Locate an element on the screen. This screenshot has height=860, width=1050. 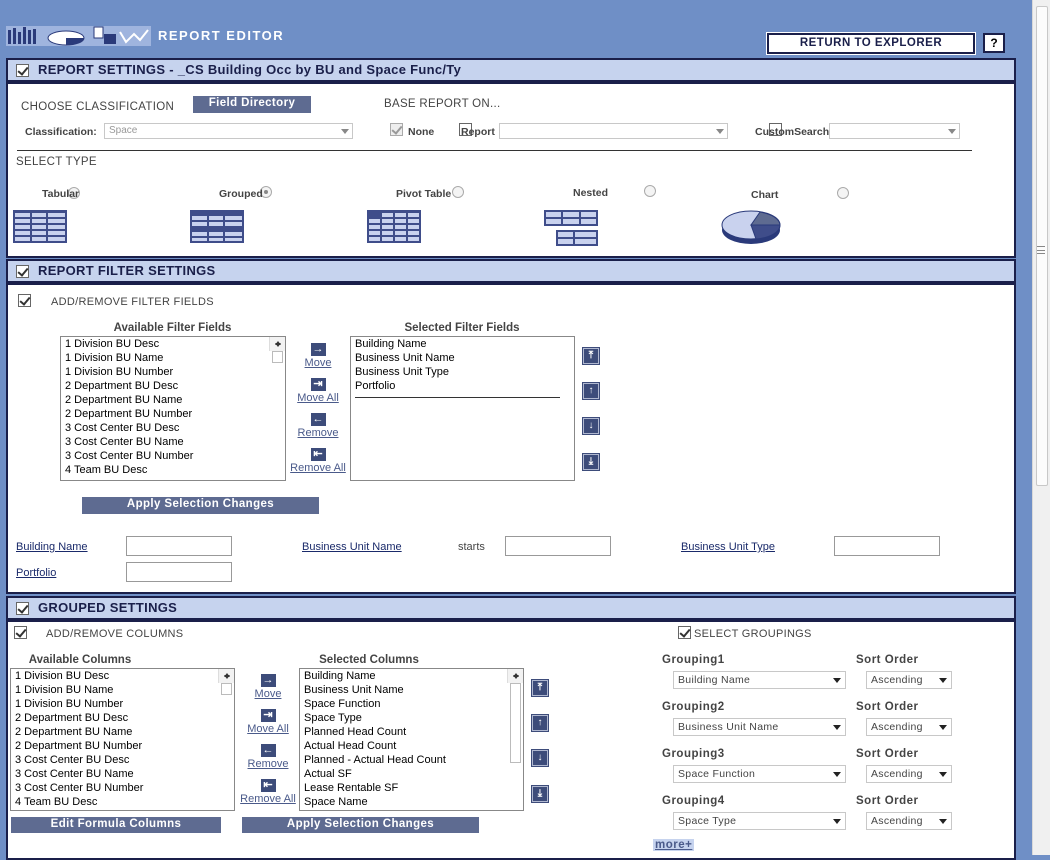
columns-move-all-button: ⇥ Move All is located at coordinates (268, 722).